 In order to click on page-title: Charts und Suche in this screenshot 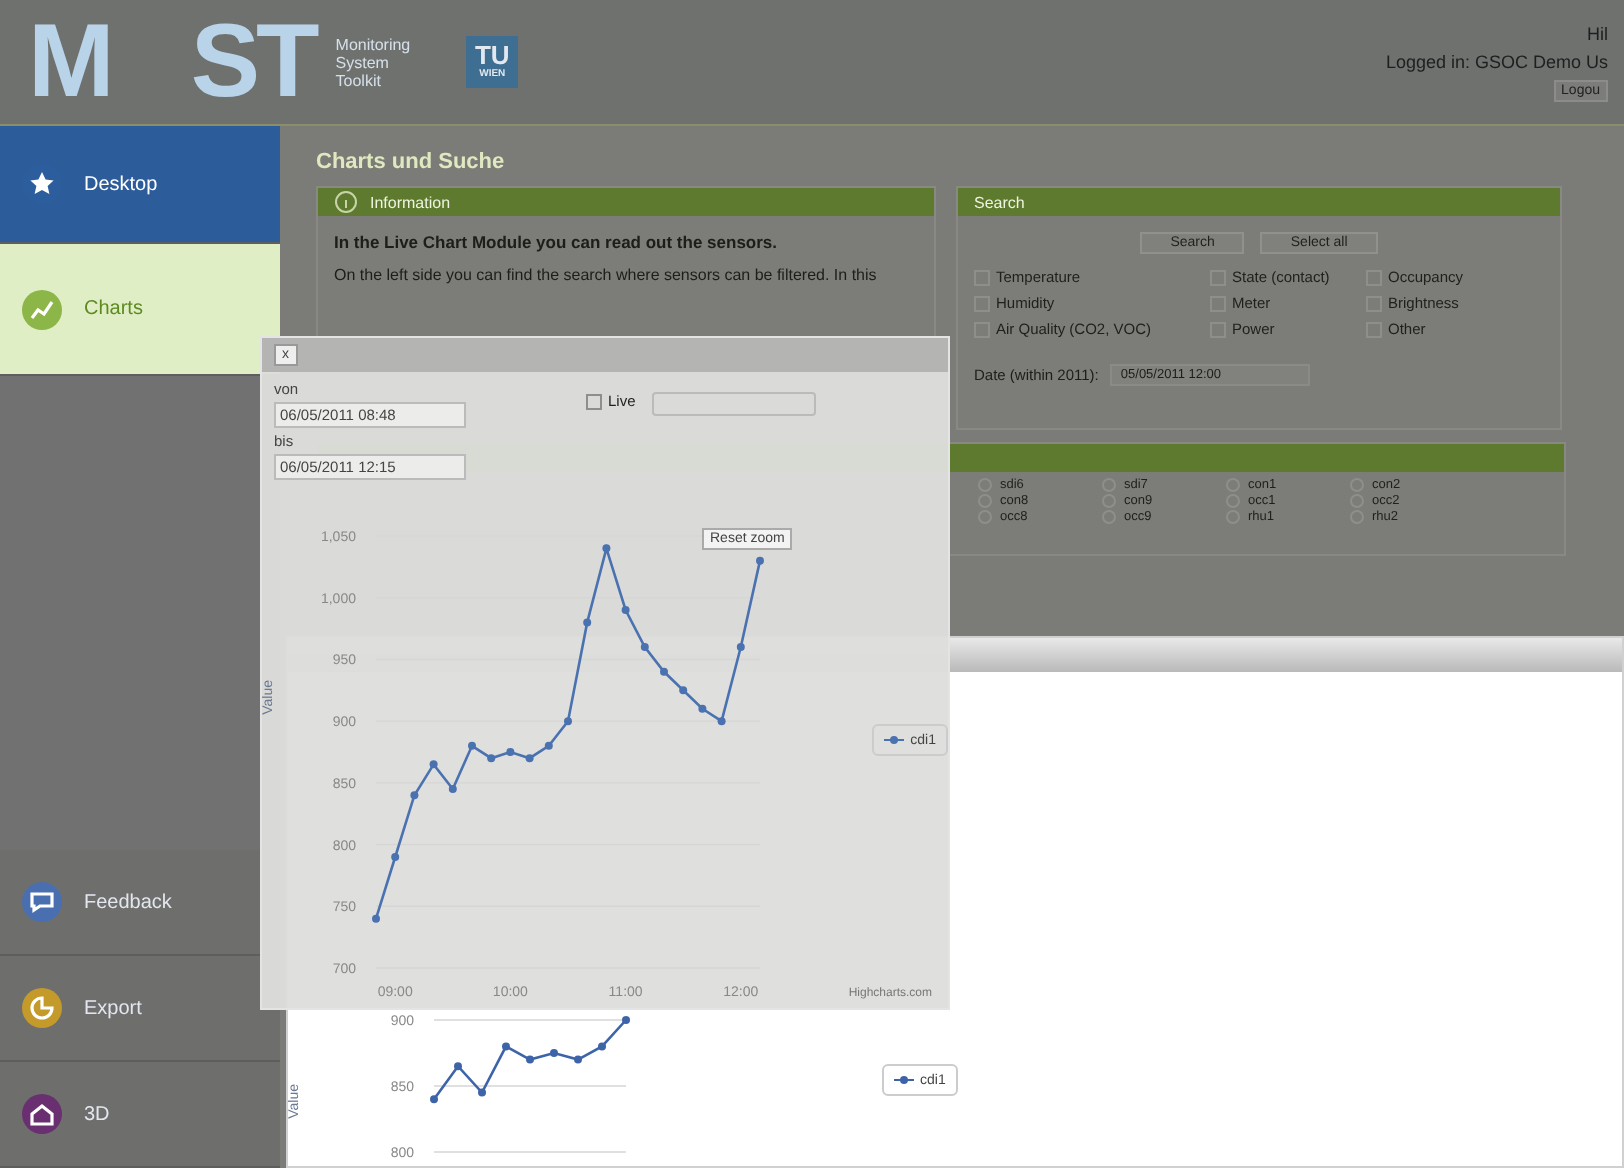, I will do `click(411, 162)`.